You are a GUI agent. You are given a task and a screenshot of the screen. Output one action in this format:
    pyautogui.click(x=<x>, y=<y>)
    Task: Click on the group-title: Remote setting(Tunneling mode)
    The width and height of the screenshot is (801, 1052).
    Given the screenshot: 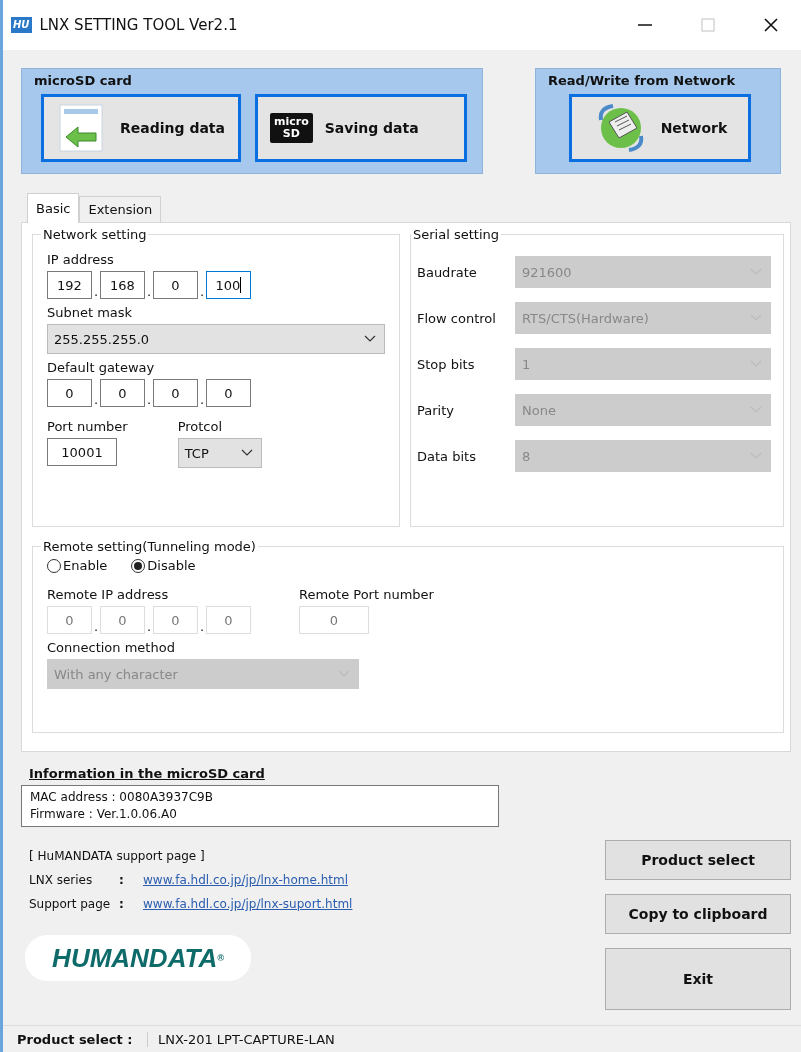 What is the action you would take?
    pyautogui.click(x=149, y=546)
    